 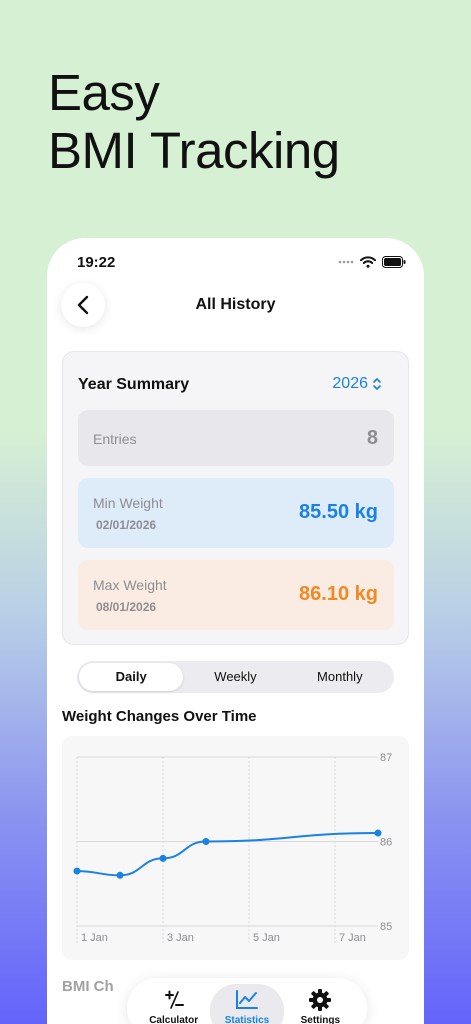 I want to click on min-weight-tile: Min Weight 02/01/2026 85.50 kg, so click(x=236, y=513).